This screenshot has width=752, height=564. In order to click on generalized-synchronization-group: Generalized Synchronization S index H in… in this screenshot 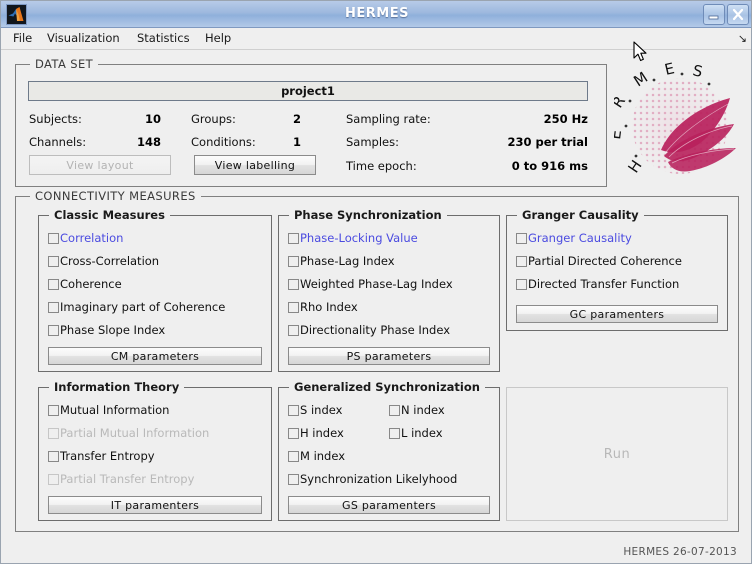, I will do `click(389, 450)`.